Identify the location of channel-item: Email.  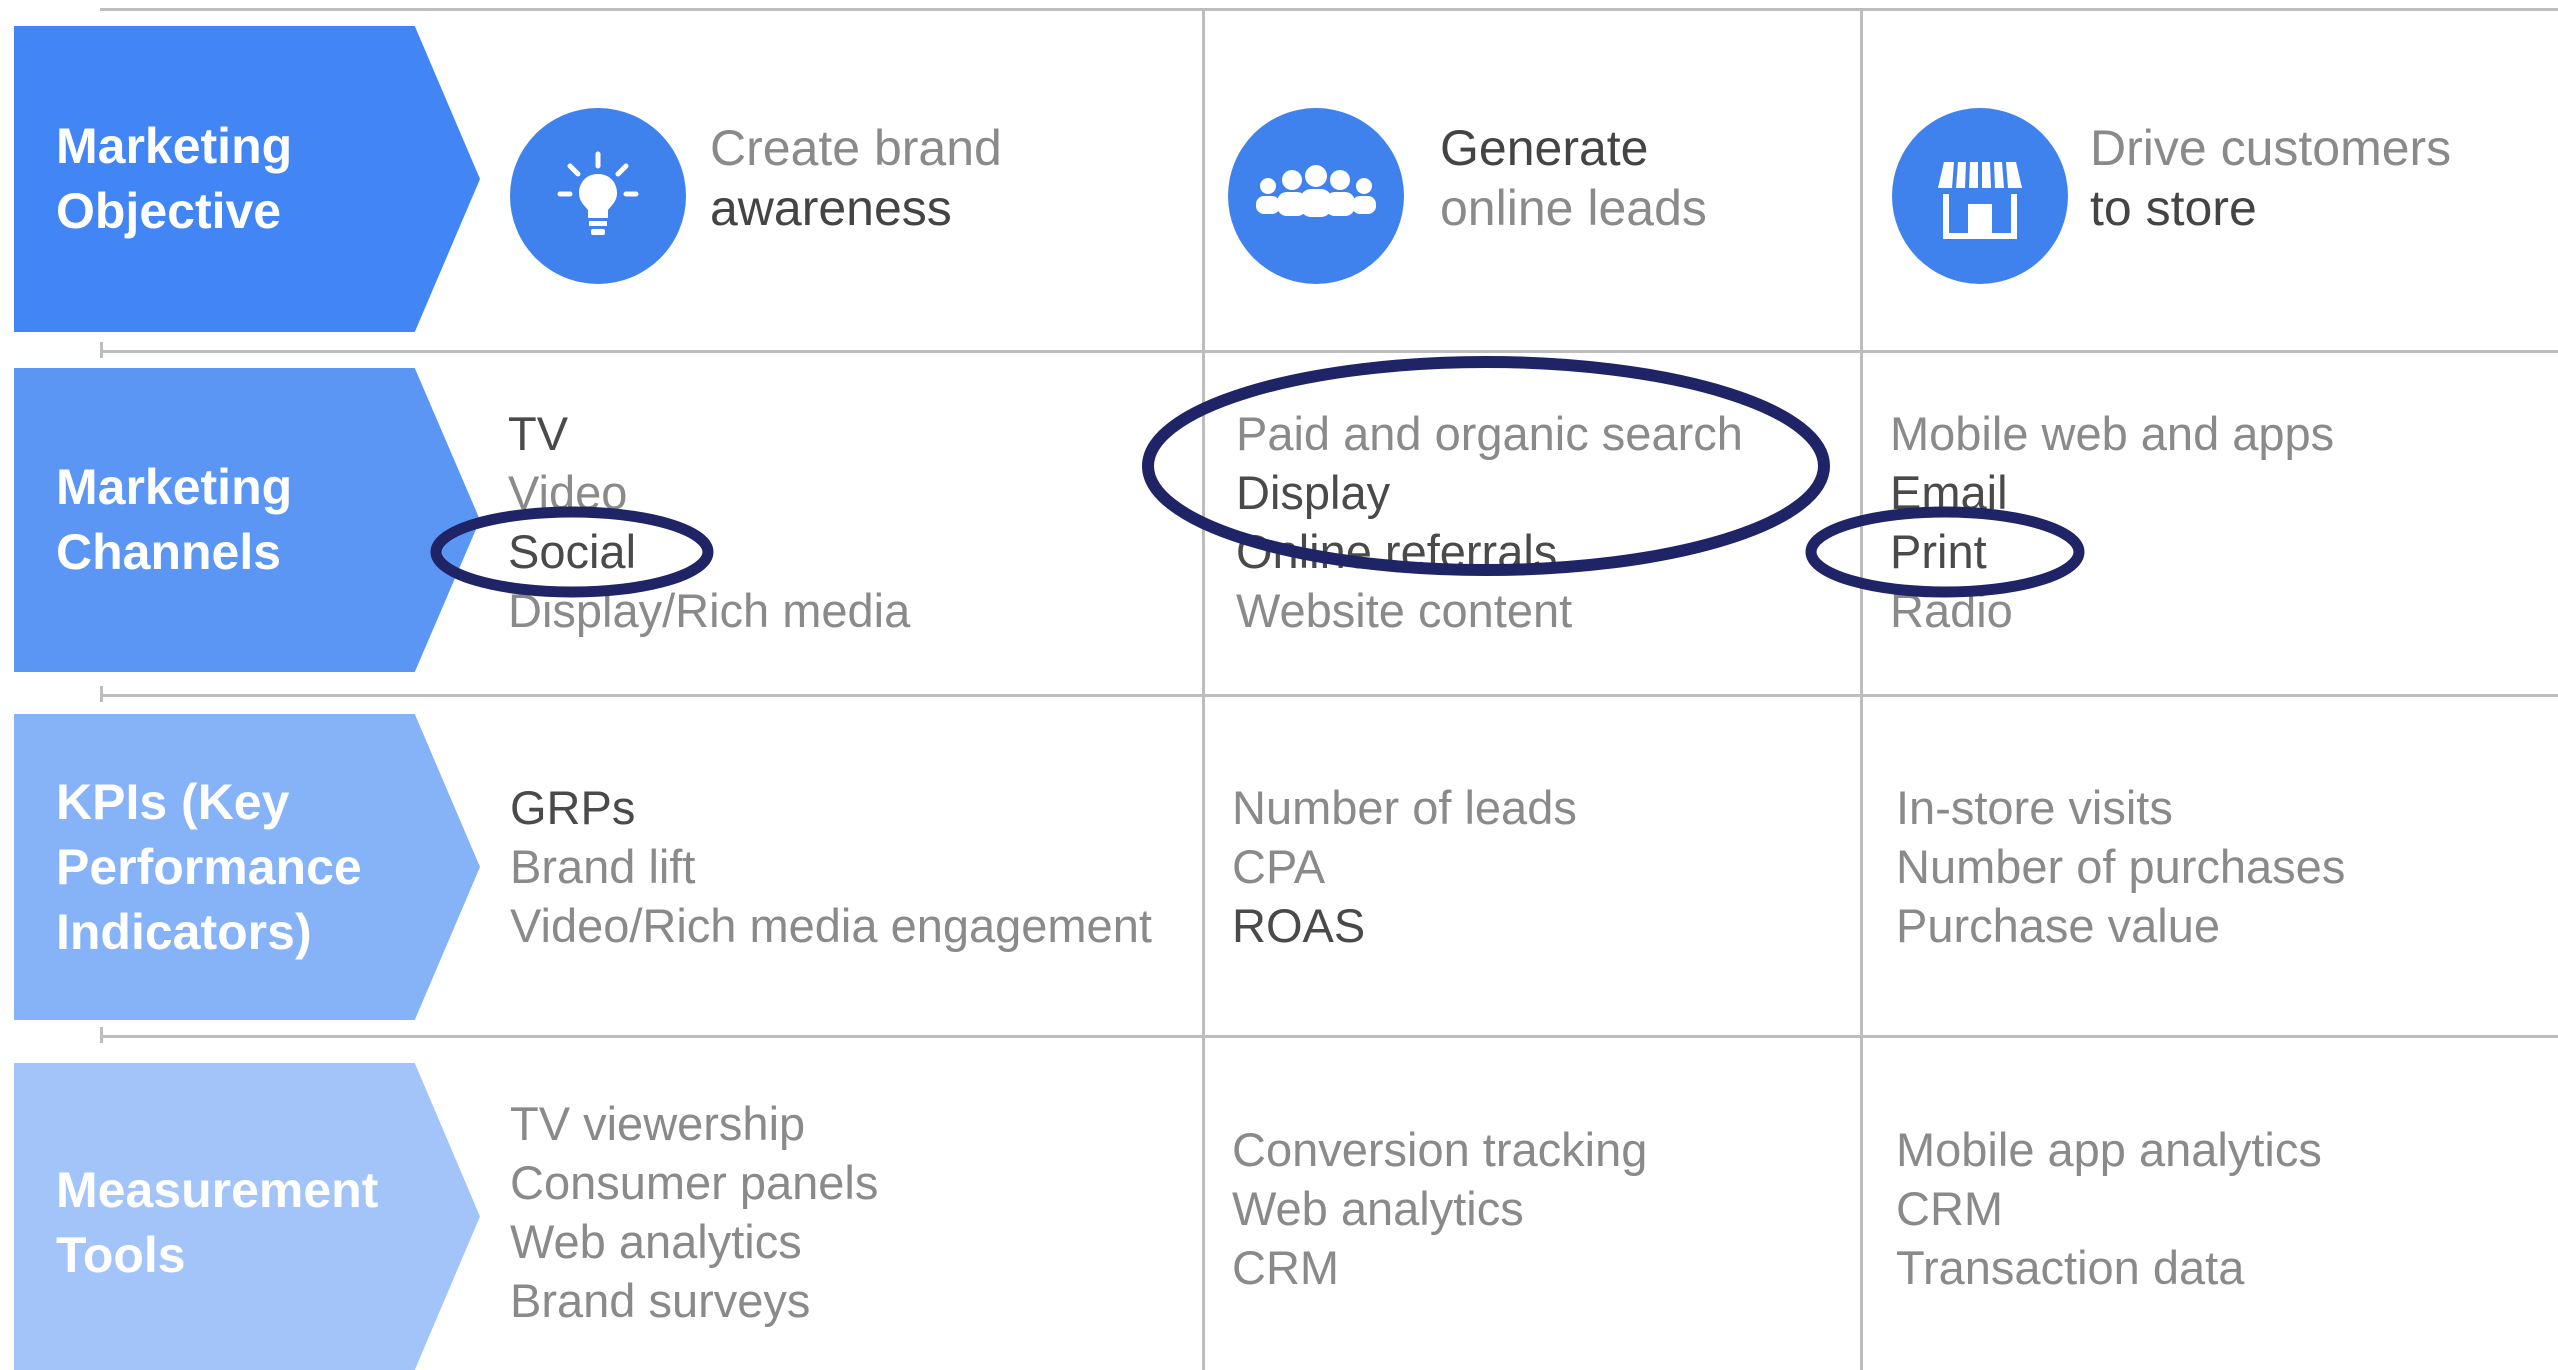
(1949, 492).